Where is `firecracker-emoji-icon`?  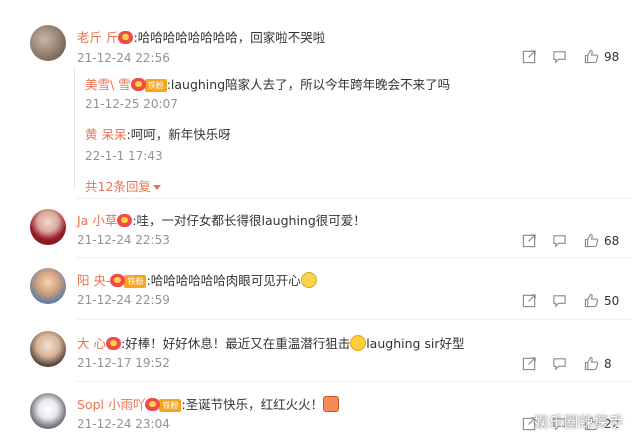
firecracker-emoji-icon is located at coordinates (331, 404).